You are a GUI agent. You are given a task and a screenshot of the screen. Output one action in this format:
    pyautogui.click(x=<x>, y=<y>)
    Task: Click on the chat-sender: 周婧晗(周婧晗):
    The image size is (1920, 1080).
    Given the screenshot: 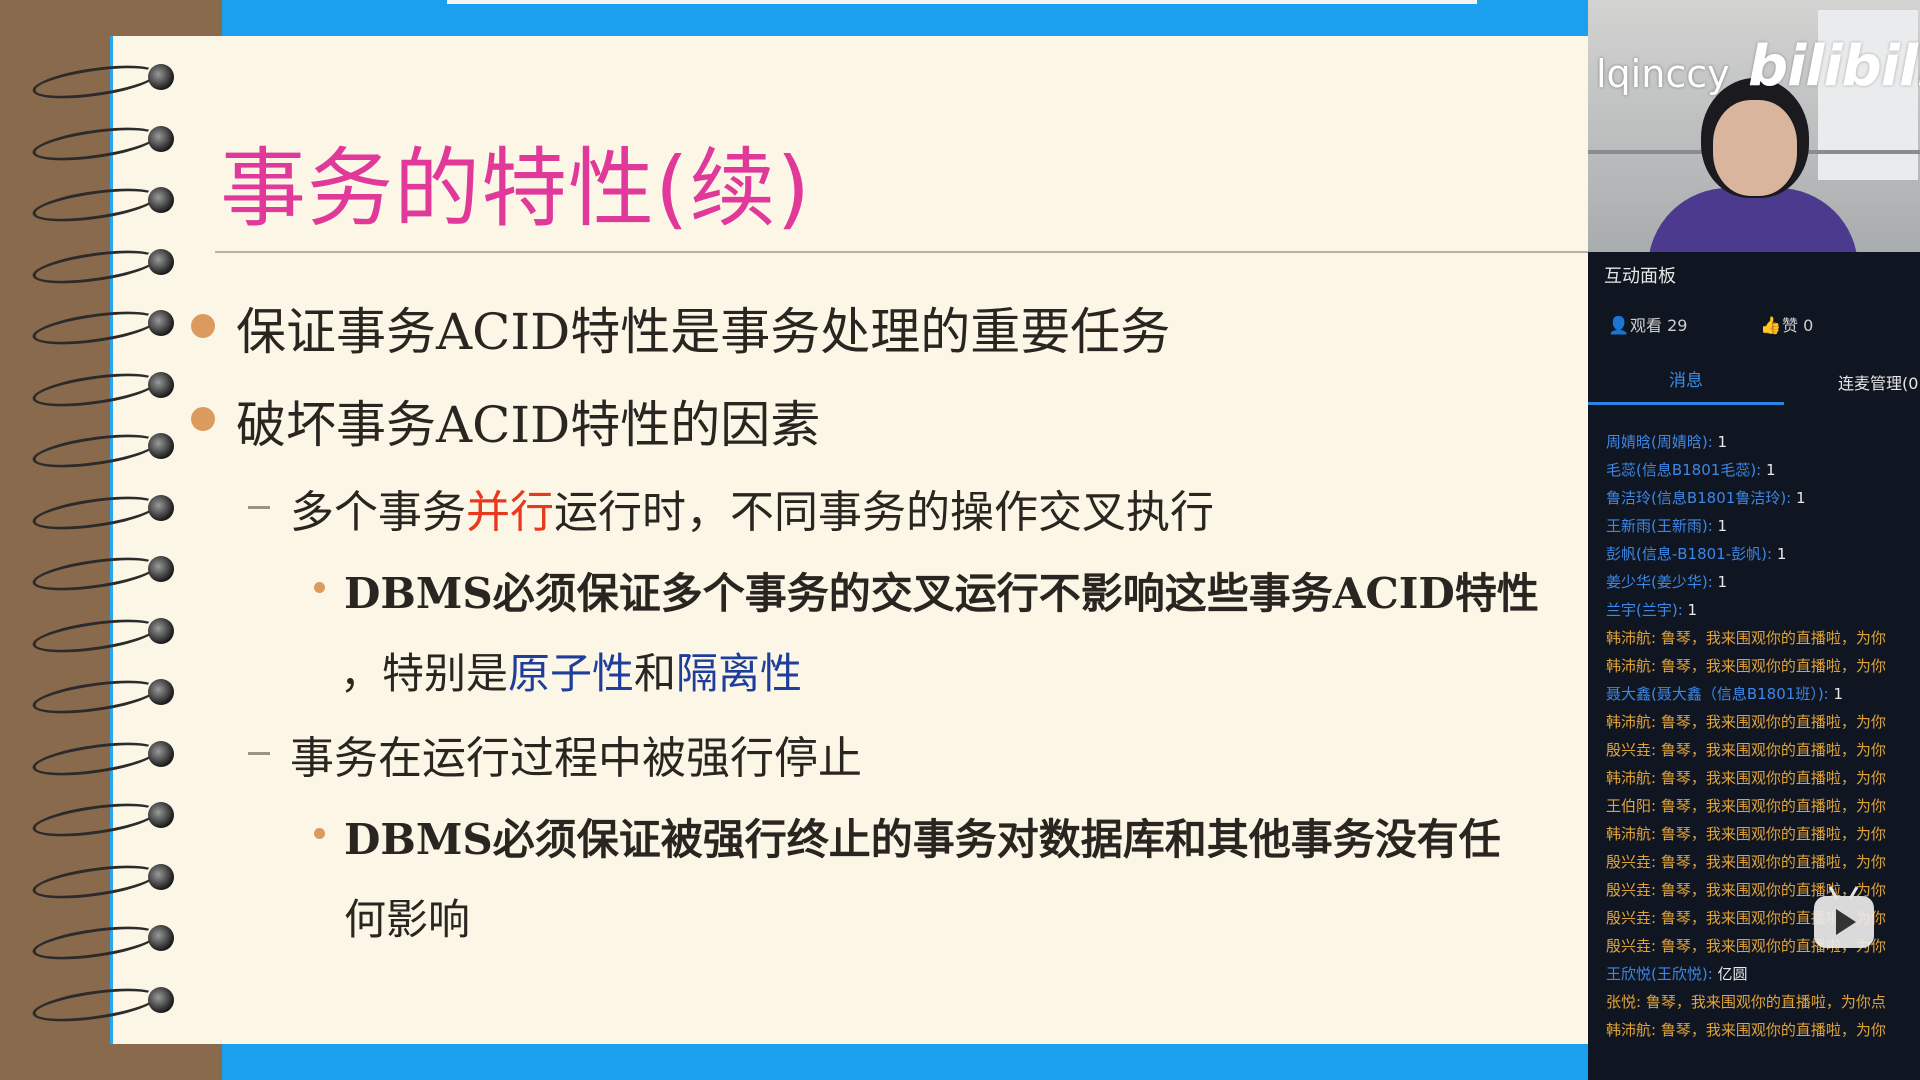 What is the action you would take?
    pyautogui.click(x=1659, y=442)
    